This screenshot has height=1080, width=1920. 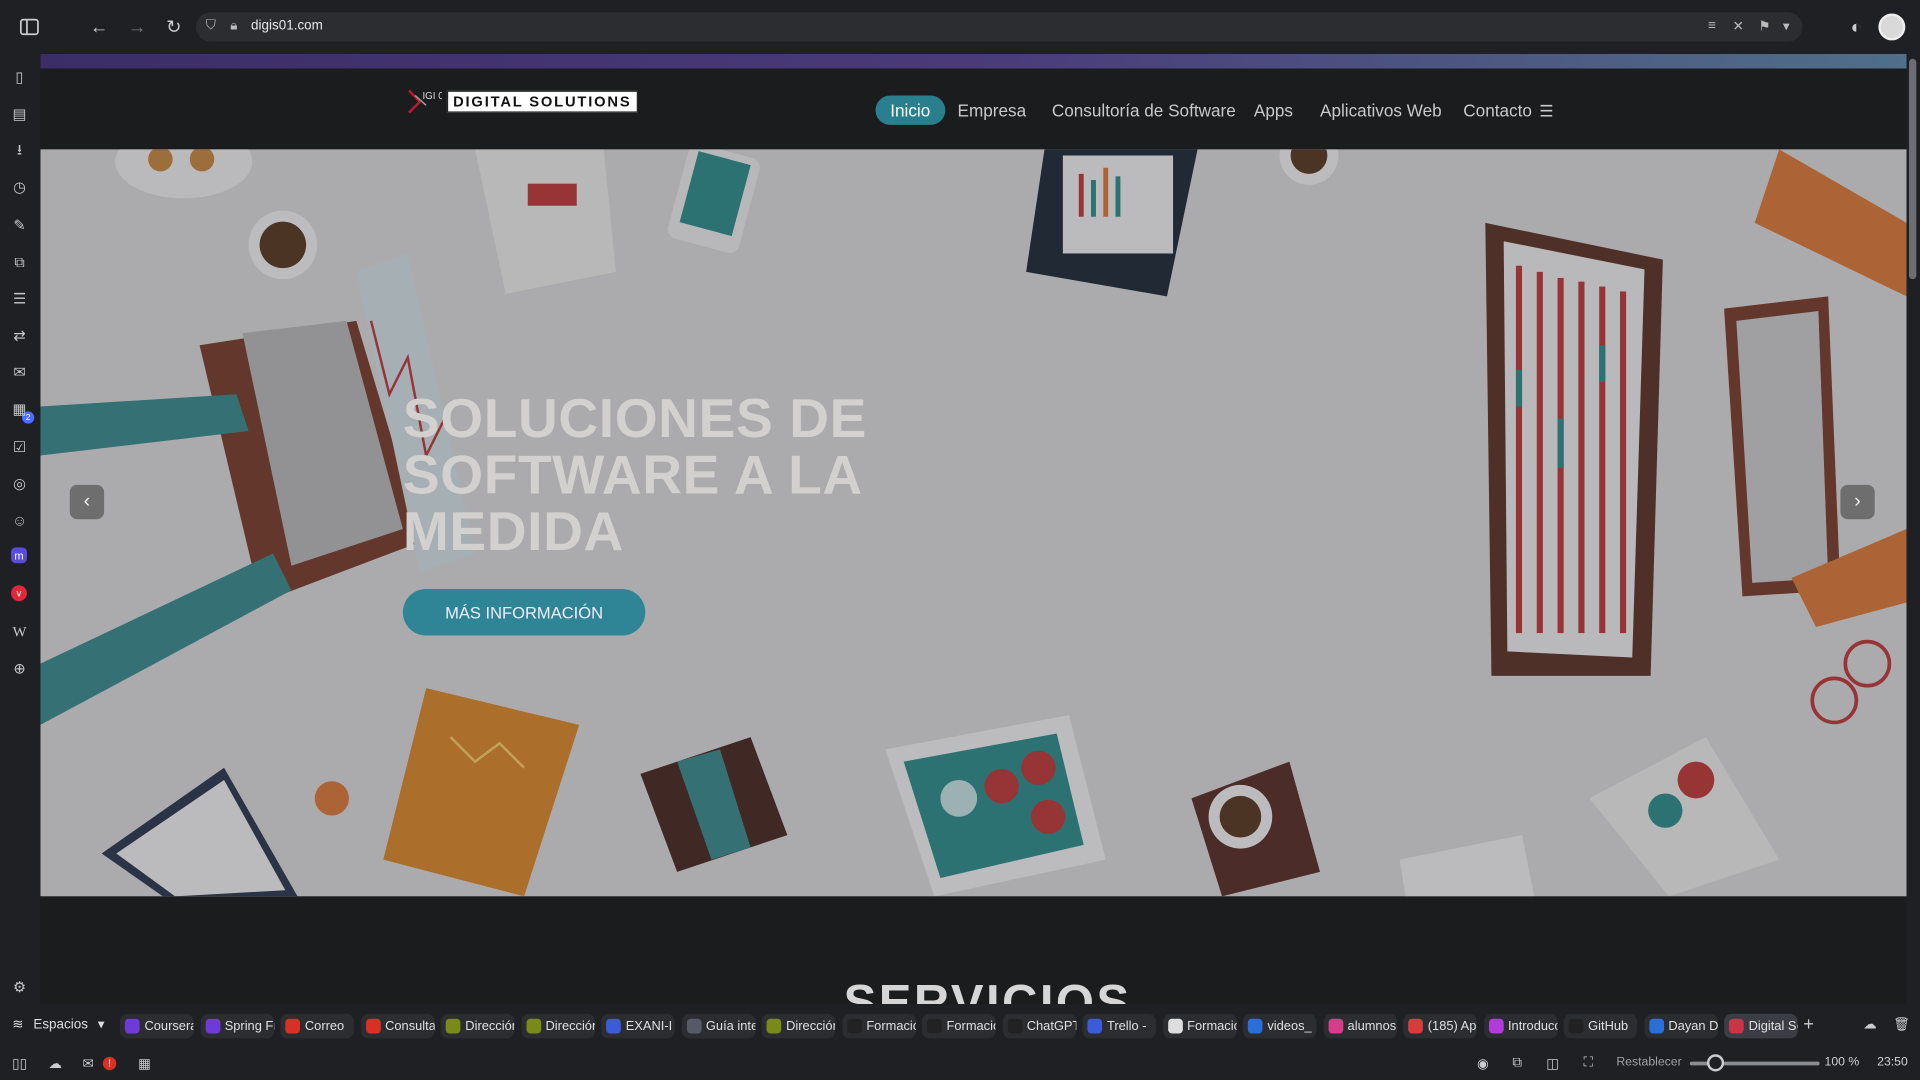 What do you see at coordinates (174, 27) in the screenshot?
I see `reload-icon: ↻` at bounding box center [174, 27].